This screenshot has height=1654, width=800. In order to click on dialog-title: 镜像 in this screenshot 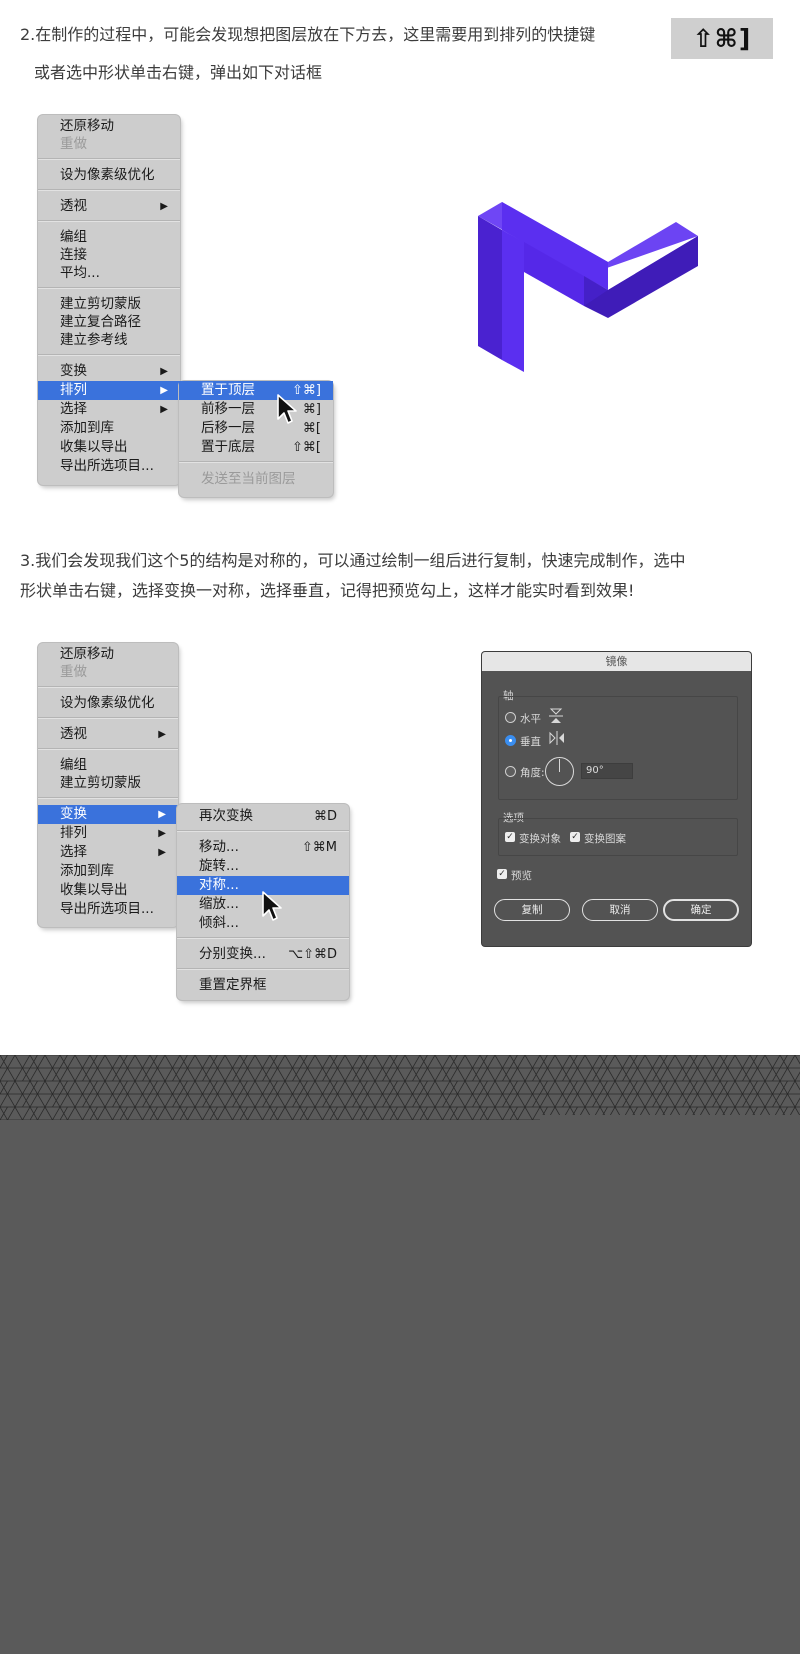, I will do `click(616, 661)`.